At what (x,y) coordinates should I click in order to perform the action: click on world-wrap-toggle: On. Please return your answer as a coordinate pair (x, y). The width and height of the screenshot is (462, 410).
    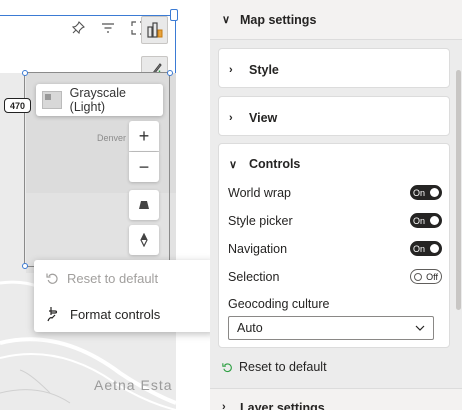
    Looking at the image, I should click on (426, 192).